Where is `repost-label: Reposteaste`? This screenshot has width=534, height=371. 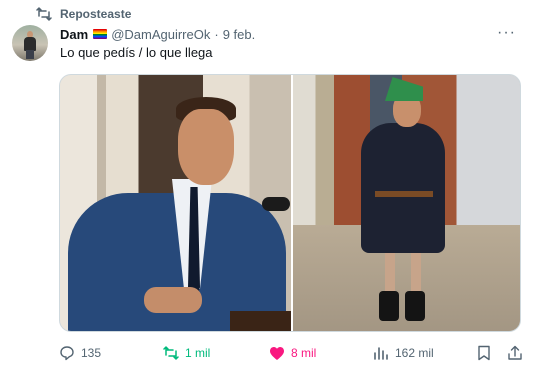
repost-label: Reposteaste is located at coordinates (96, 14).